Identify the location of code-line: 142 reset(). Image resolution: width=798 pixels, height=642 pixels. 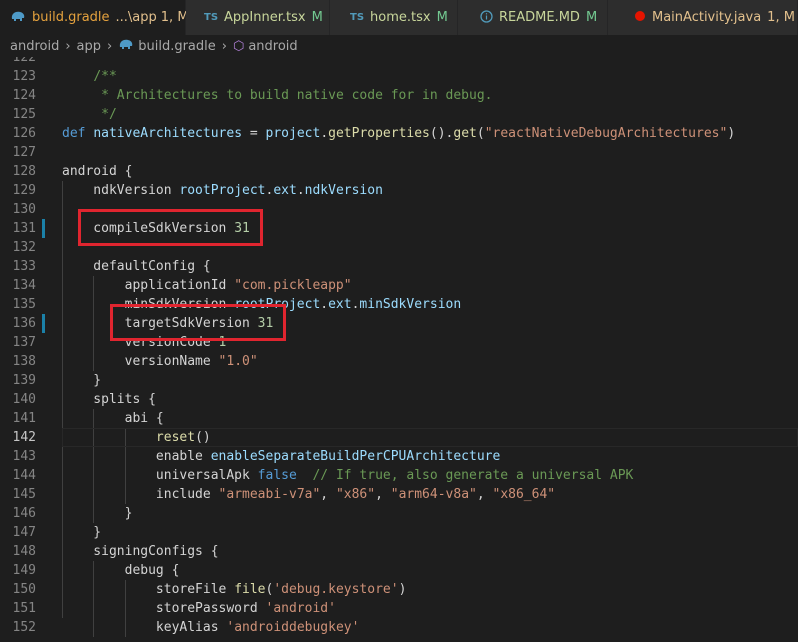
(399, 437).